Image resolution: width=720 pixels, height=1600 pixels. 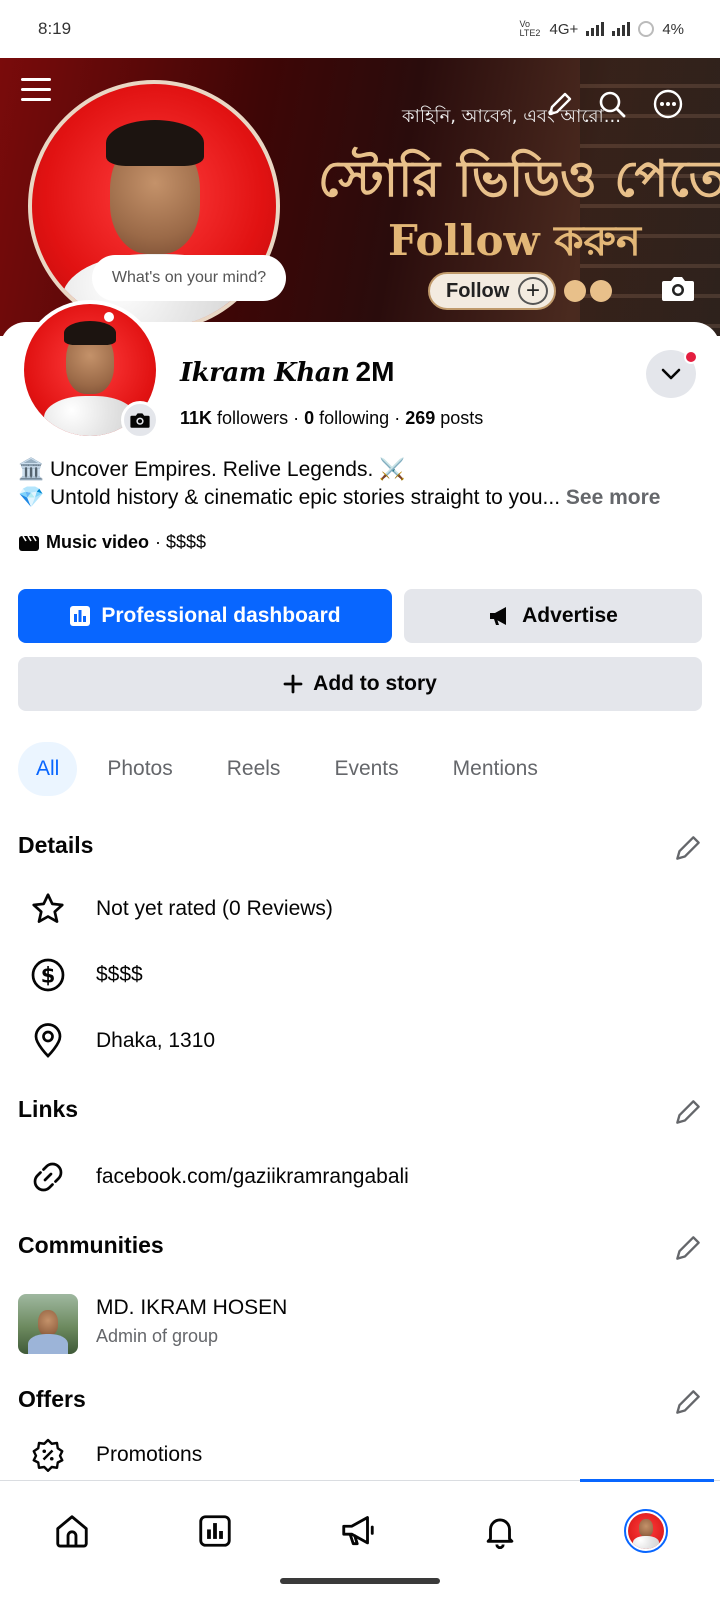 I want to click on posts-count: 269, so click(x=420, y=418).